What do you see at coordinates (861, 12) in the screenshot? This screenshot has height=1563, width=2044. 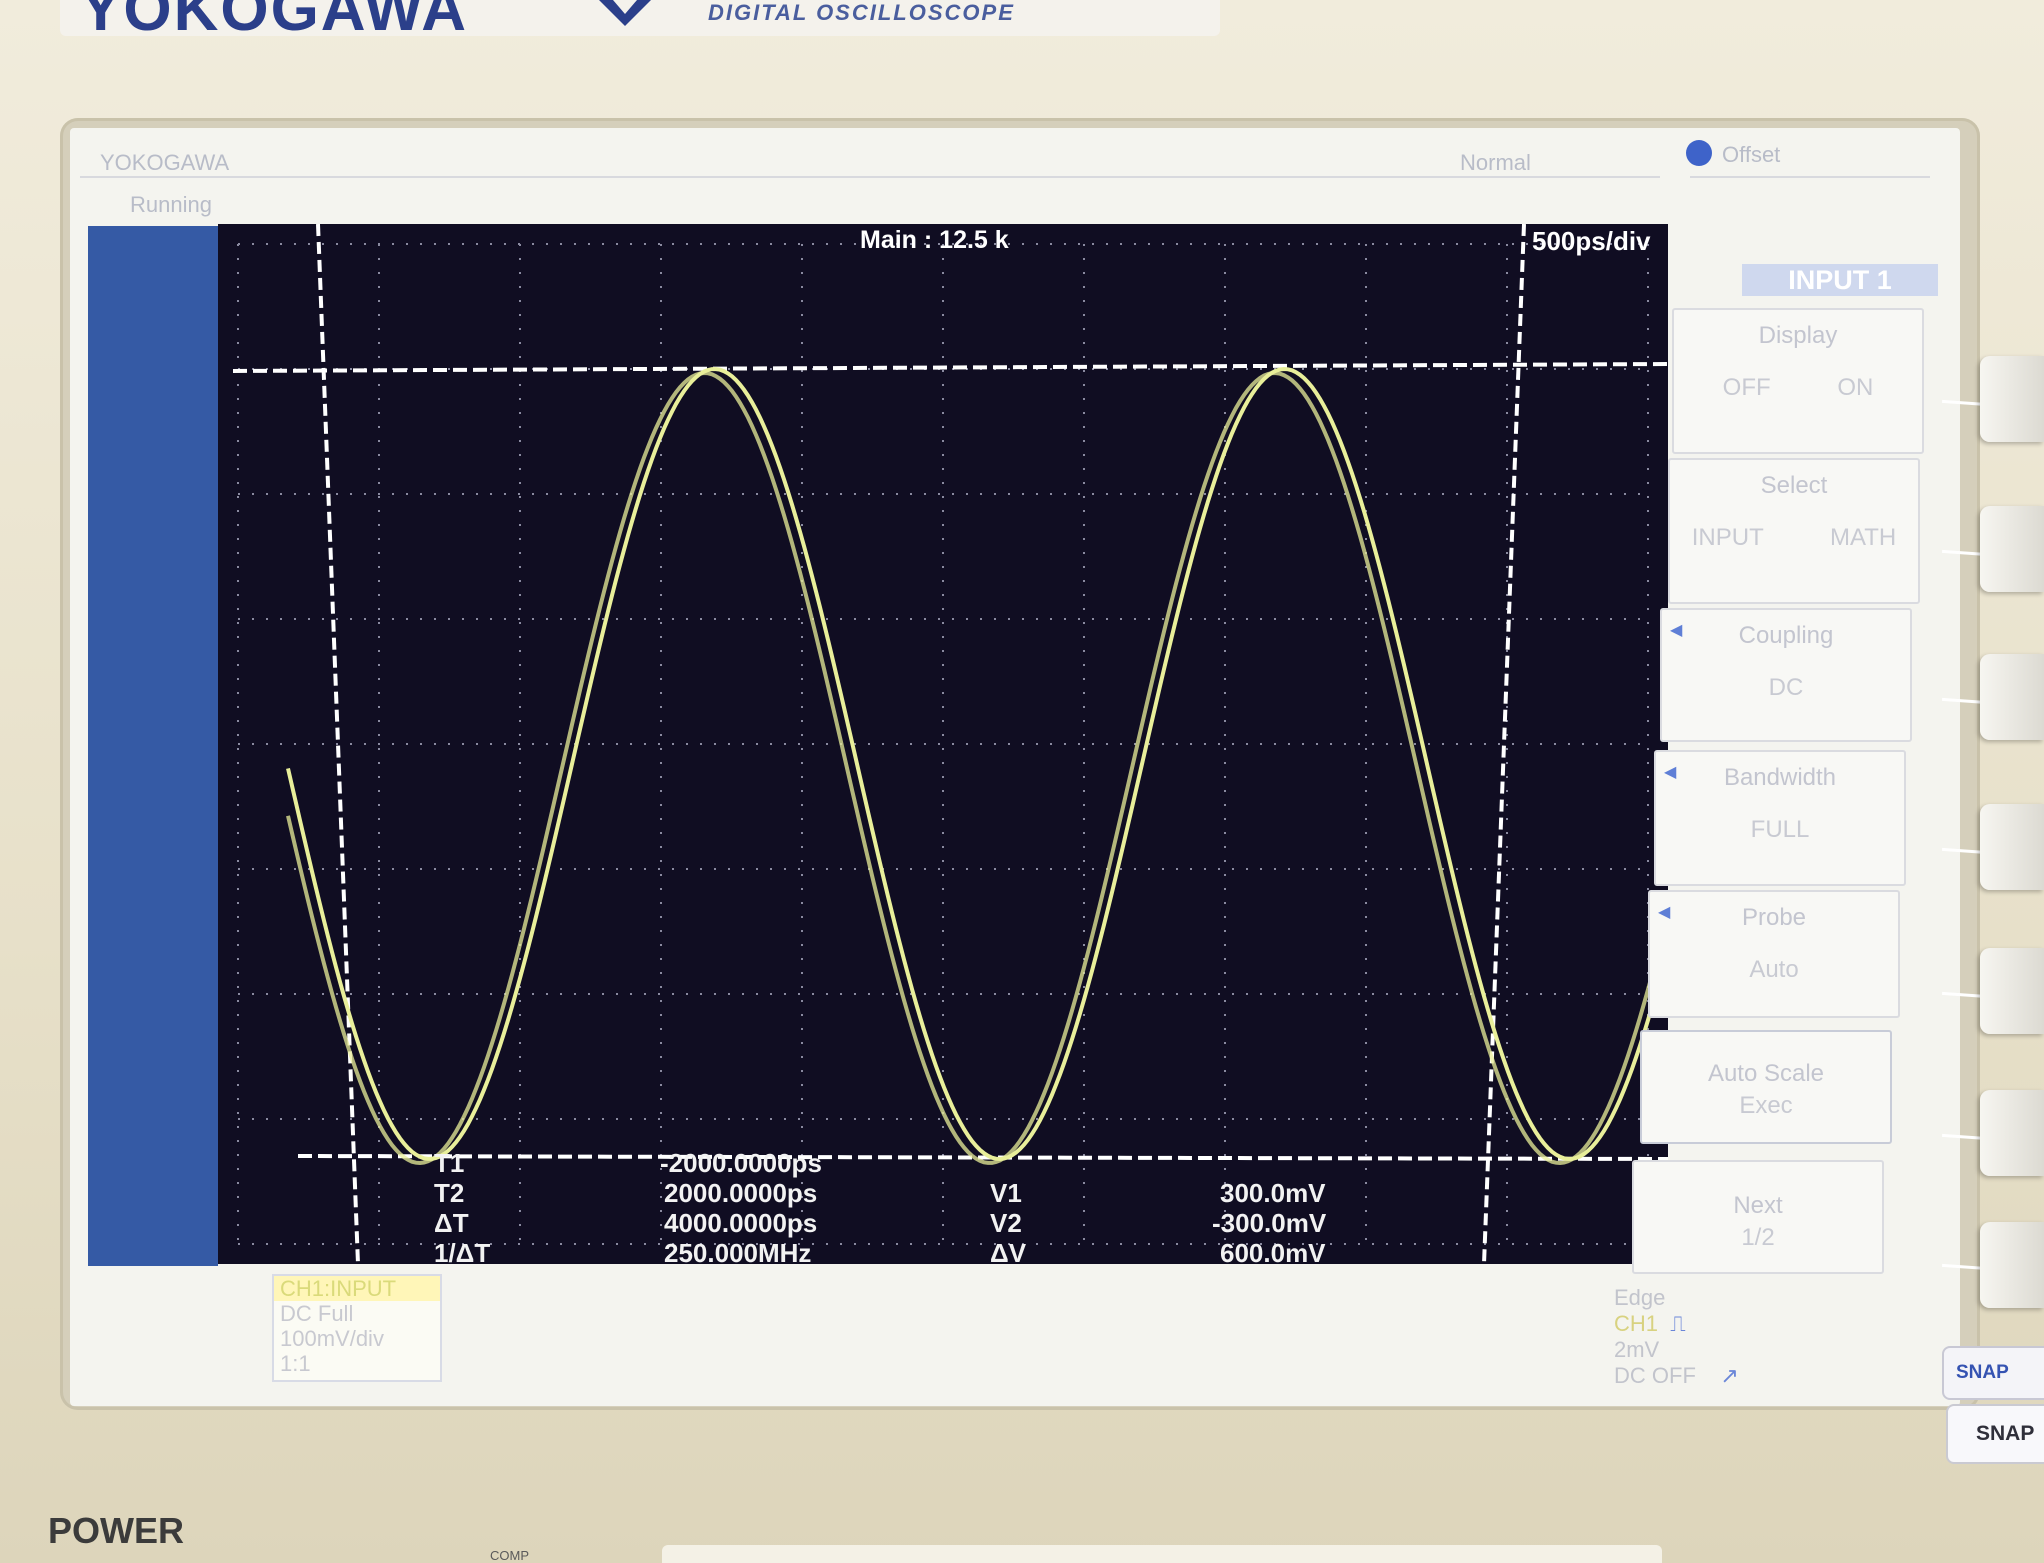 I see `model-line-label: DIGITAL OSCILLOSCOPE` at bounding box center [861, 12].